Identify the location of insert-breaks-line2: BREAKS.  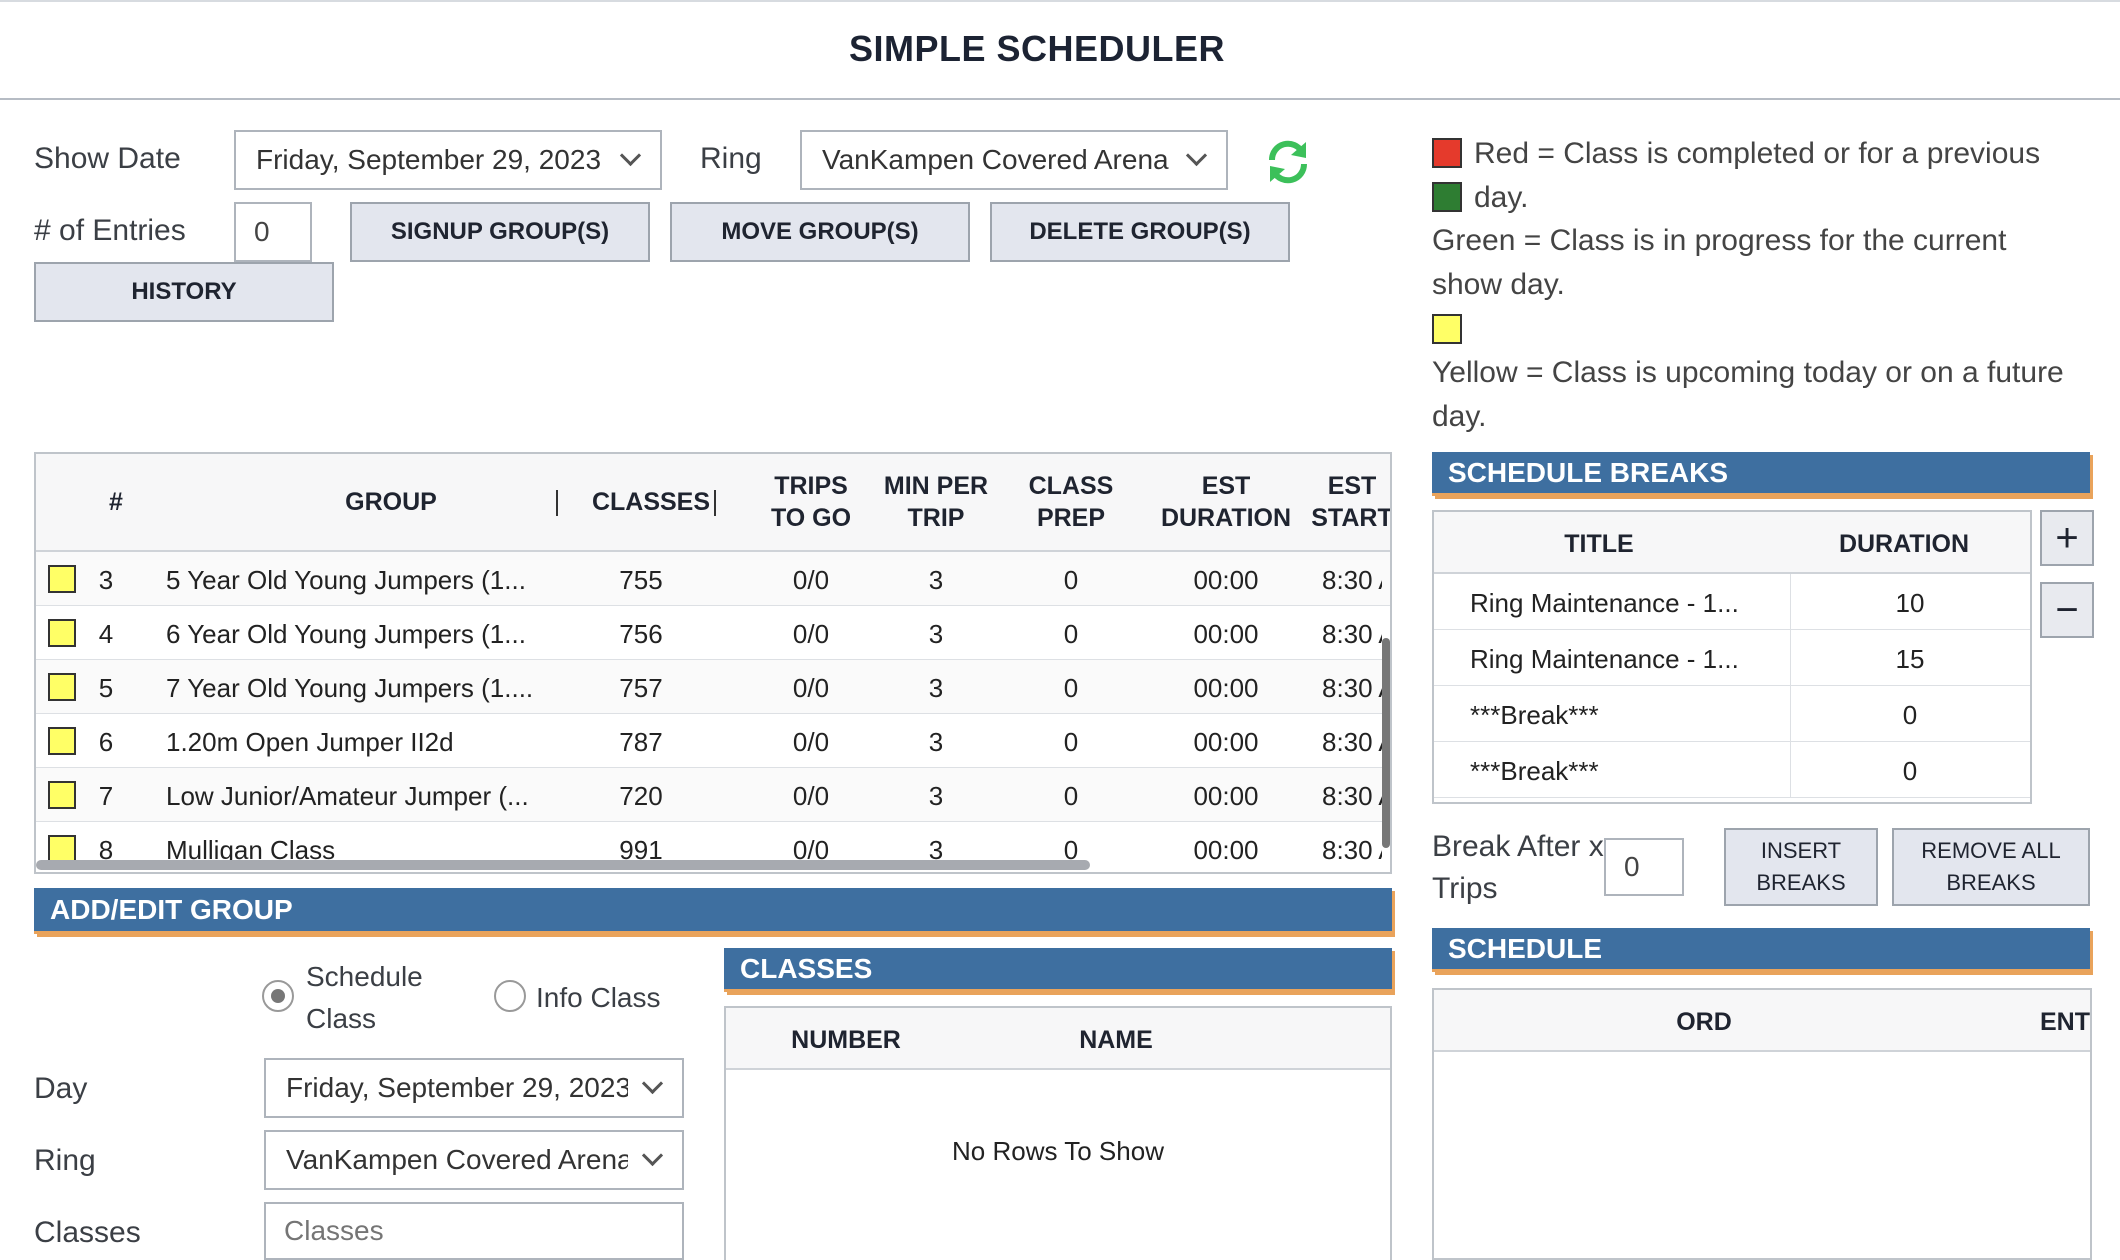
(1801, 882).